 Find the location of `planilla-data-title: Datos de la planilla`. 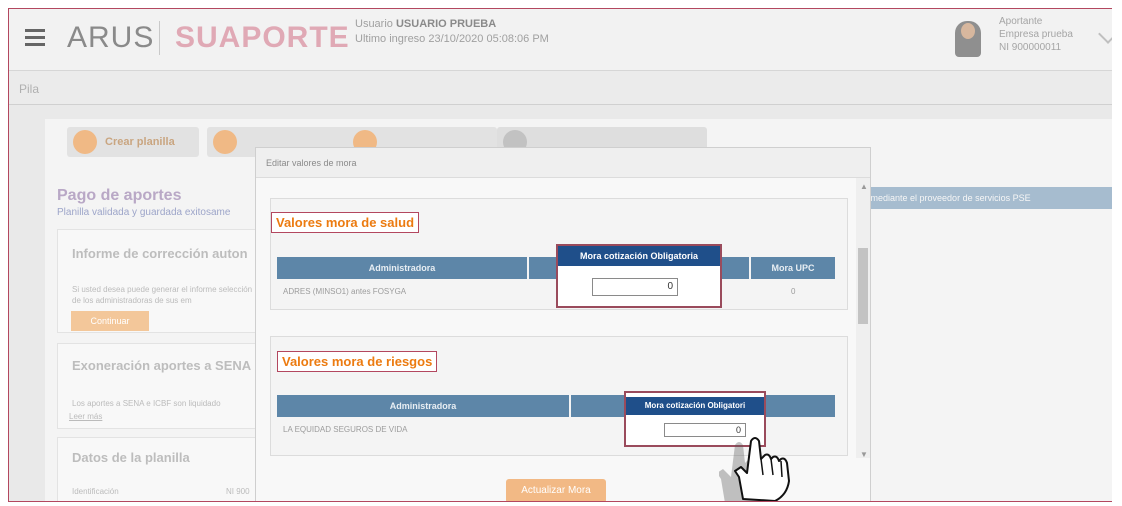

planilla-data-title: Datos de la planilla is located at coordinates (131, 457).